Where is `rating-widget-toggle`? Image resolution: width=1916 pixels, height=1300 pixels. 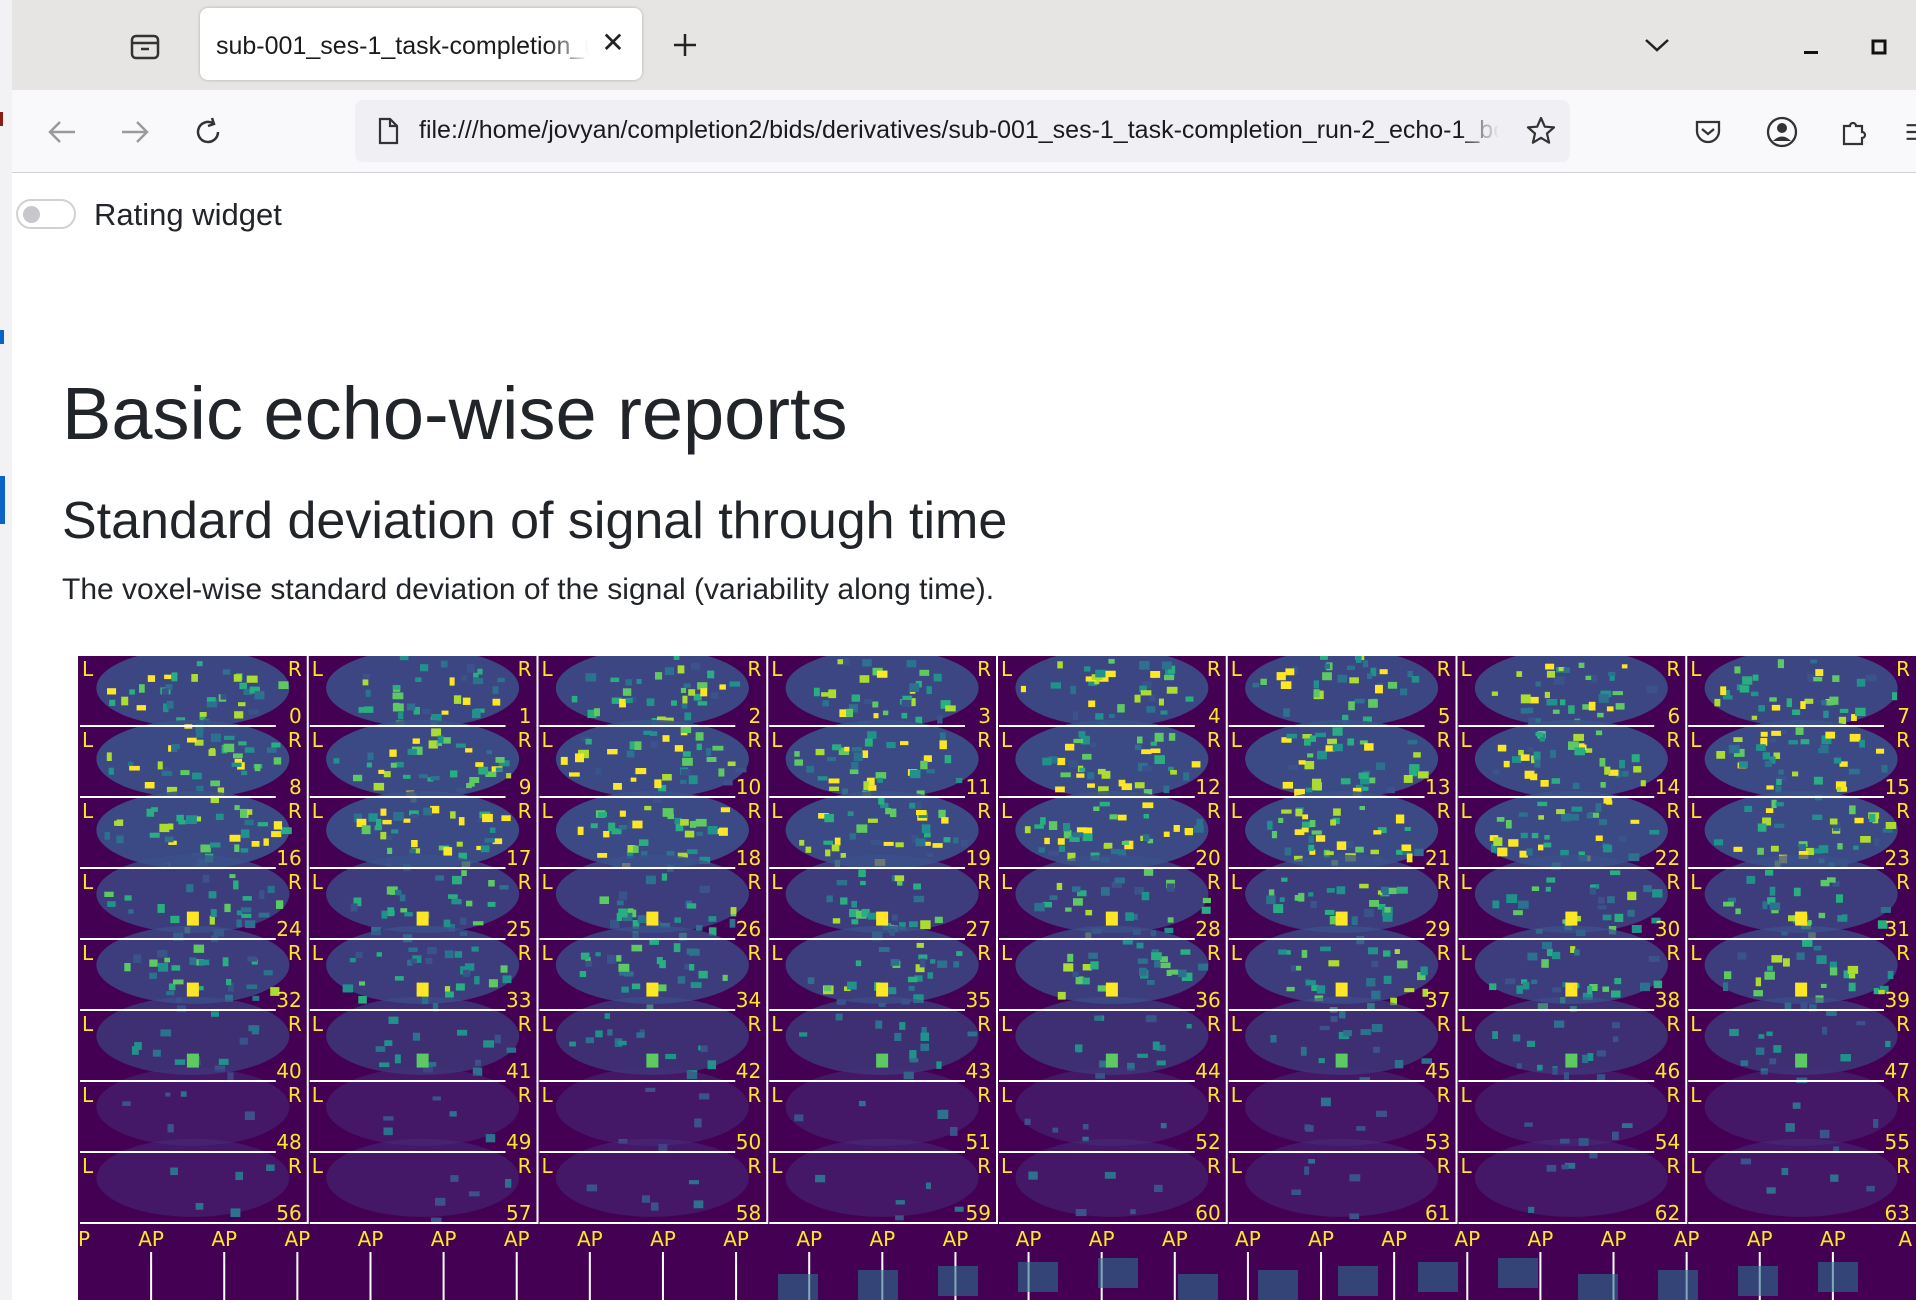 rating-widget-toggle is located at coordinates (46, 214).